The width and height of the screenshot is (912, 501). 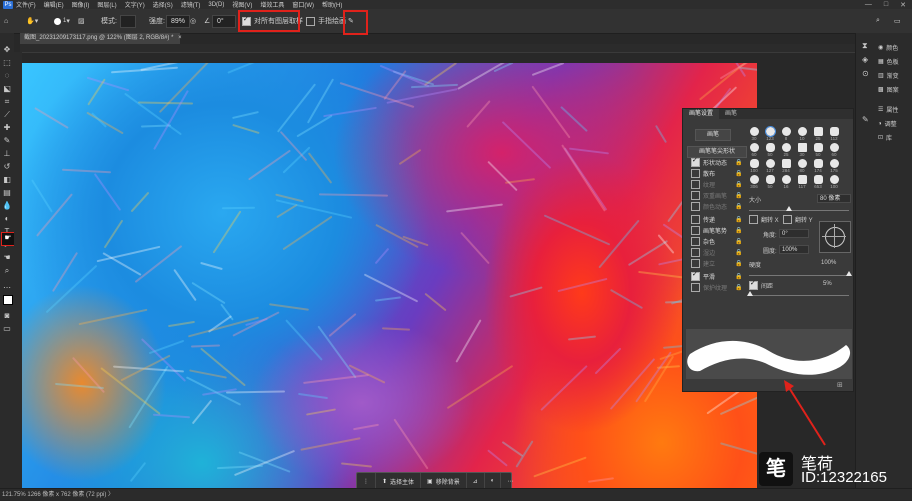 I want to click on noise-check, so click(x=695, y=241).